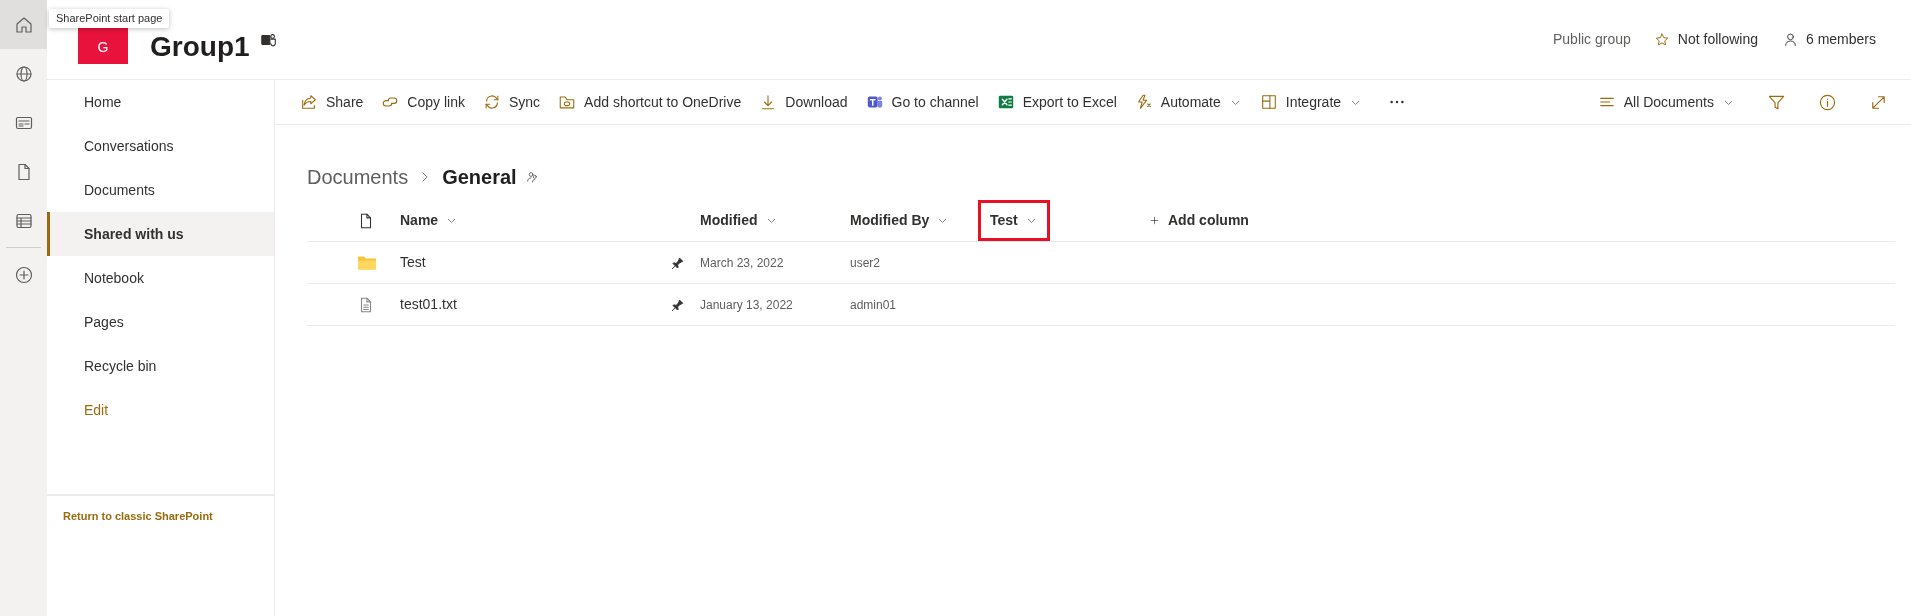 Image resolution: width=1911 pixels, height=616 pixels. I want to click on column-header: Name, so click(429, 220).